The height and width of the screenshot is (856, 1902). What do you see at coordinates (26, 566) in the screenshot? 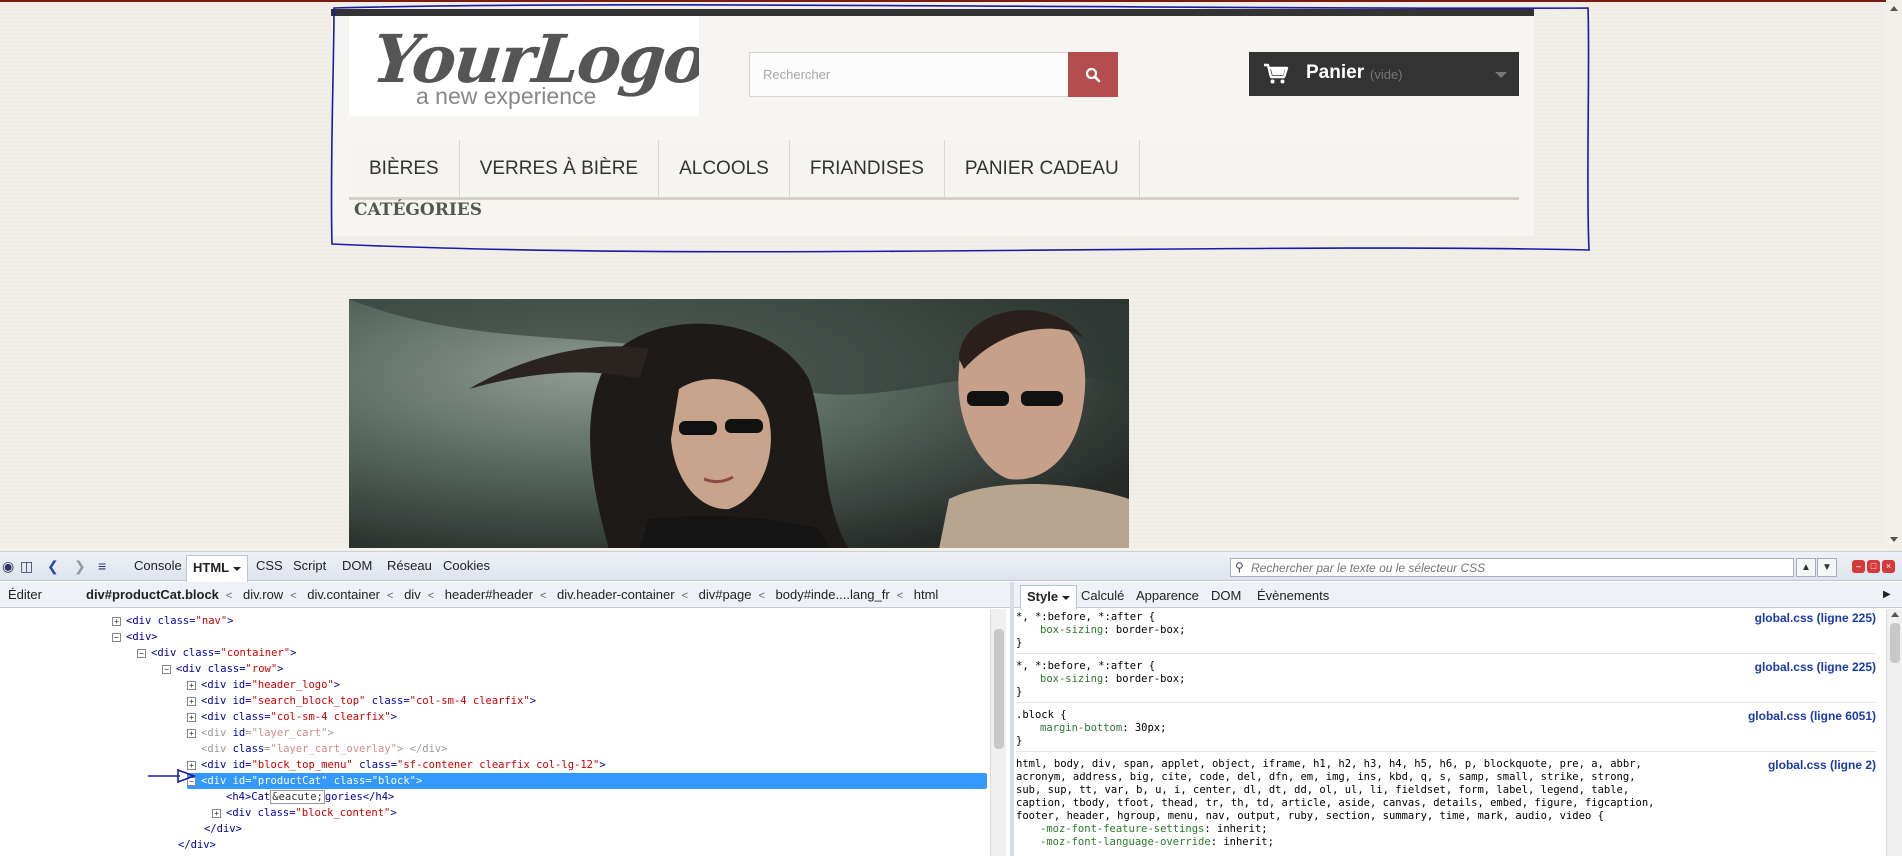
I see `inspect-icon: ◫` at bounding box center [26, 566].